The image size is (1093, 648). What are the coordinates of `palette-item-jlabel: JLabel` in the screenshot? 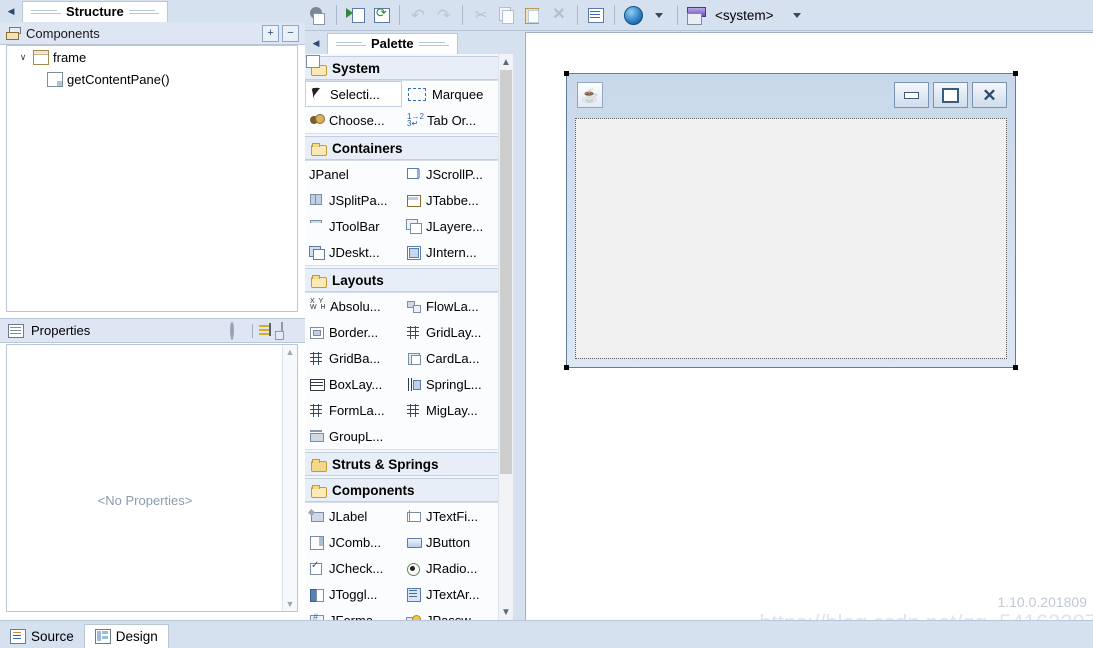 It's located at (353, 516).